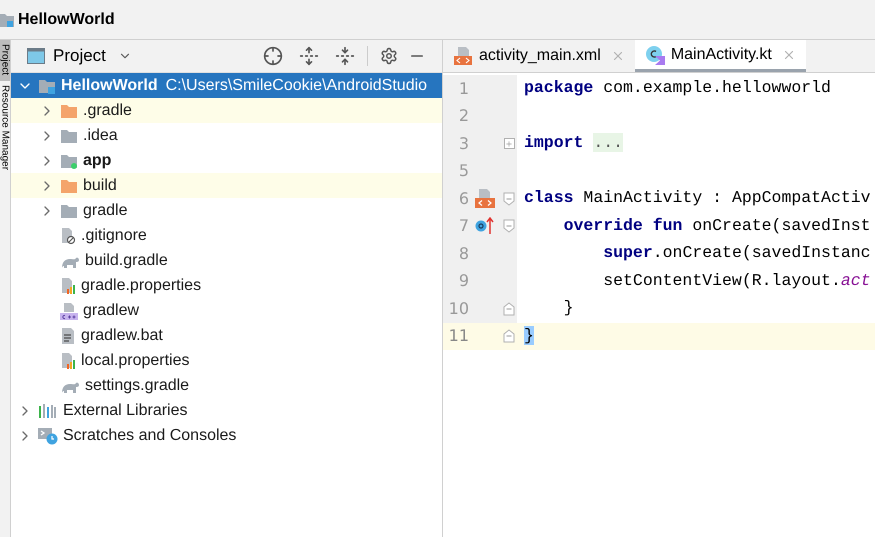 This screenshot has height=537, width=875. I want to click on libraries-icon, so click(48, 410).